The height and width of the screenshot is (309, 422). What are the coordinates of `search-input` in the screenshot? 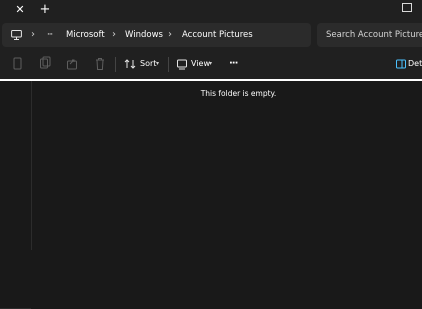 It's located at (369, 35).